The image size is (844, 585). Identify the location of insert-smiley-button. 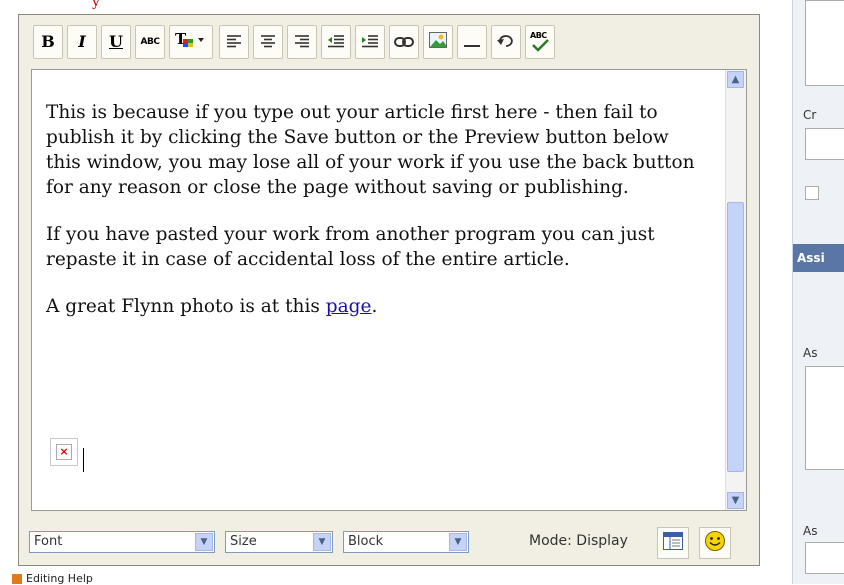
(715, 543).